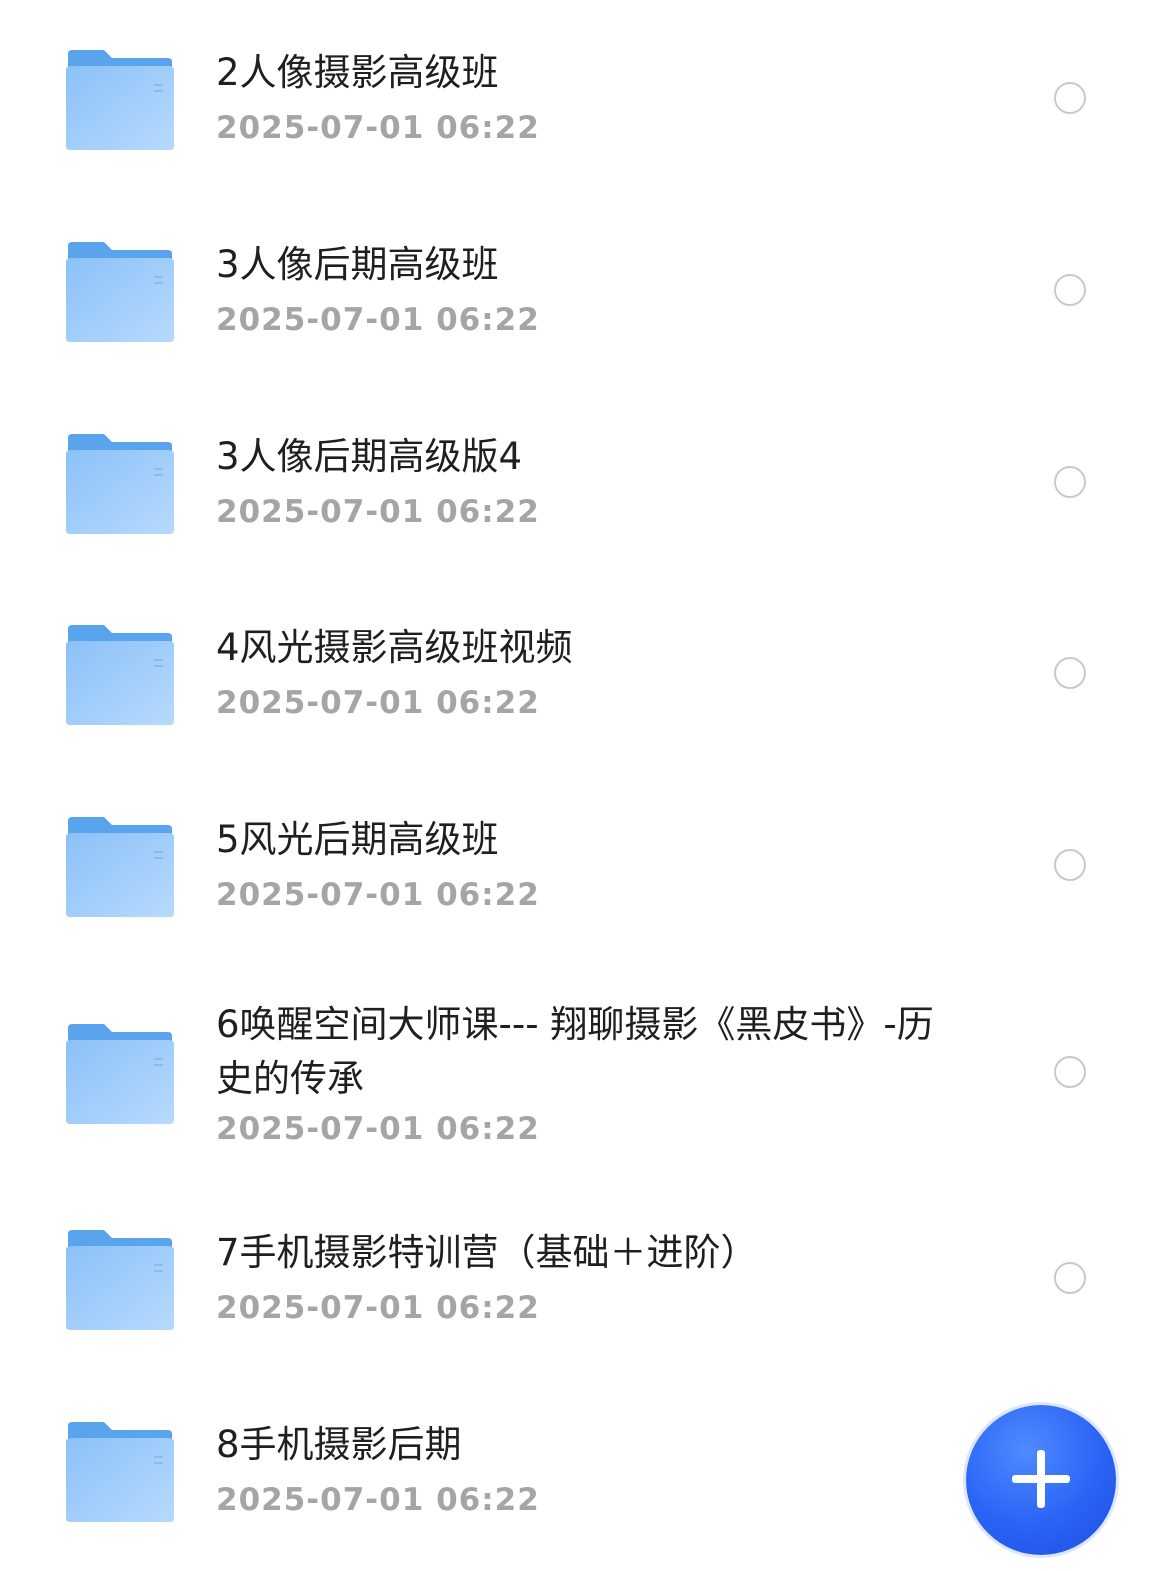 This screenshot has height=1571, width=1170. I want to click on file-name: 8手机摄影后期, so click(339, 1444).